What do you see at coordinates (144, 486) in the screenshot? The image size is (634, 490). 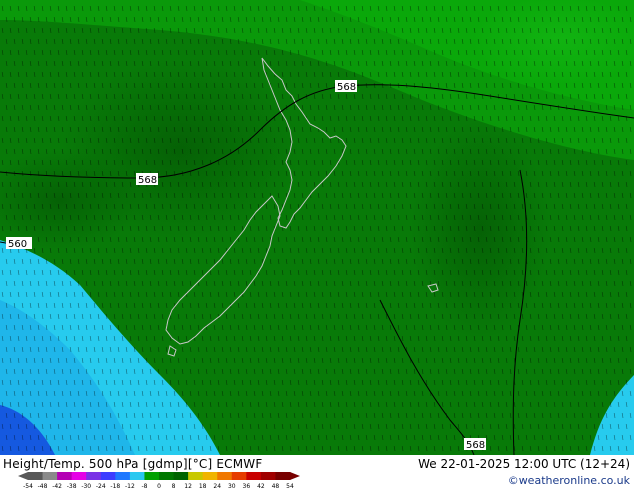 I see `colorbar-tick-label: -8` at bounding box center [144, 486].